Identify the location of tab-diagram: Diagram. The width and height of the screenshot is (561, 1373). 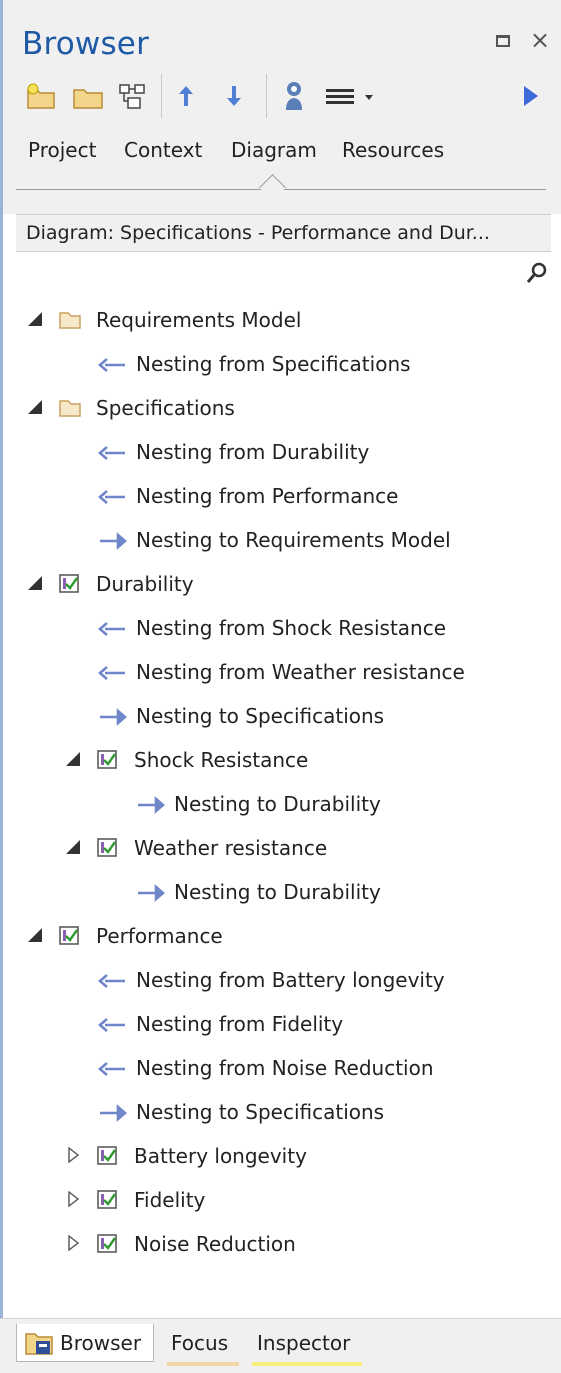
(274, 150).